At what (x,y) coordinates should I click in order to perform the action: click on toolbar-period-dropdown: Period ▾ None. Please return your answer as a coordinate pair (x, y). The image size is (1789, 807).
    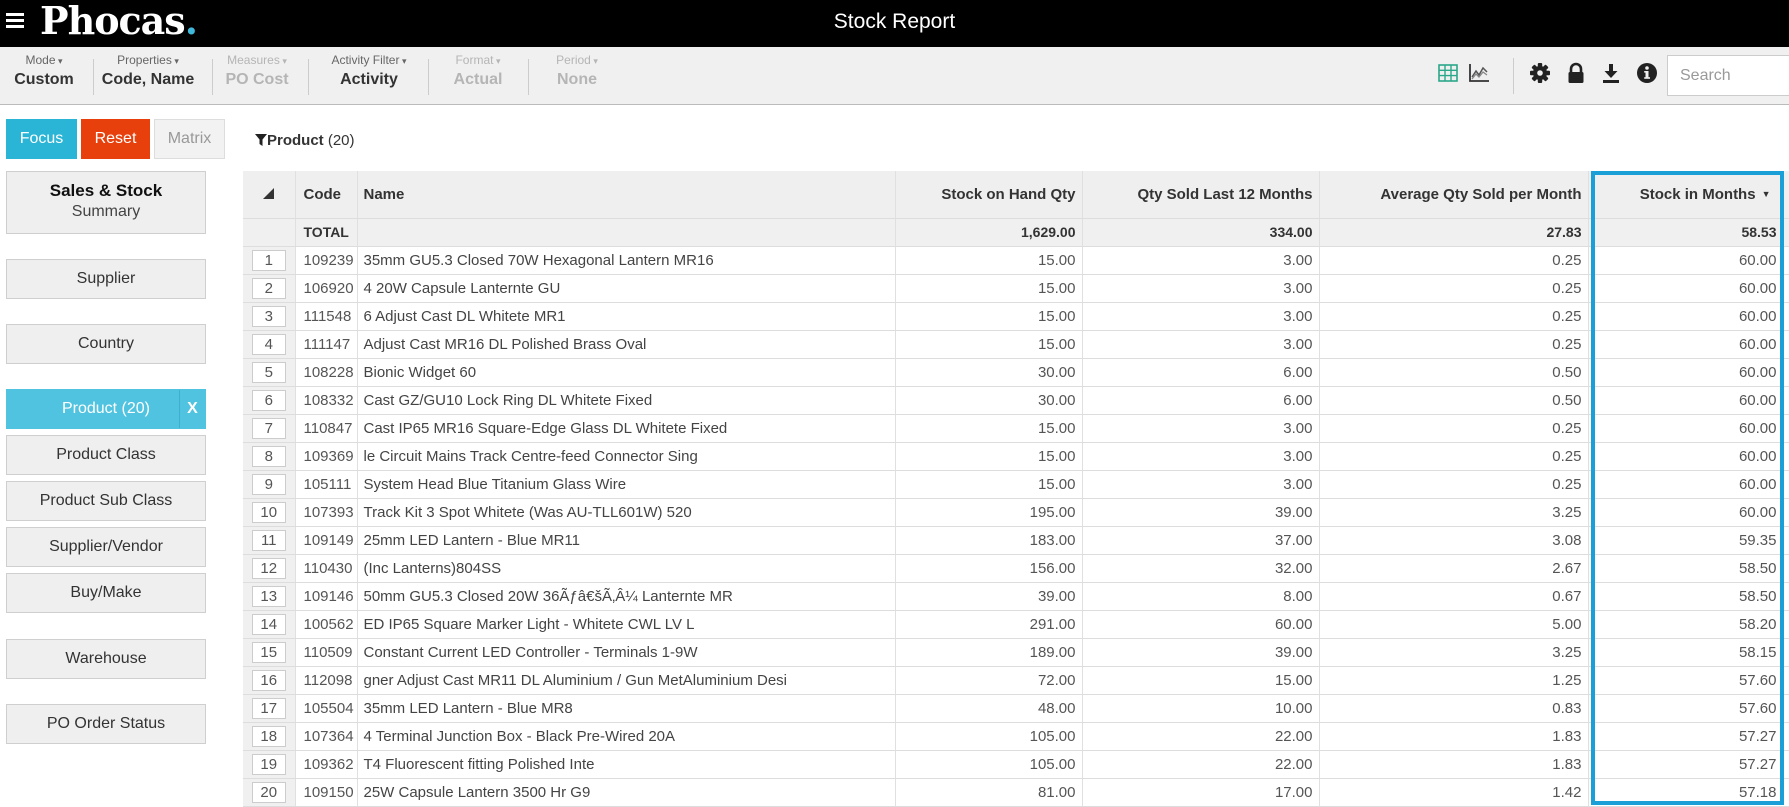
    Looking at the image, I should click on (577, 76).